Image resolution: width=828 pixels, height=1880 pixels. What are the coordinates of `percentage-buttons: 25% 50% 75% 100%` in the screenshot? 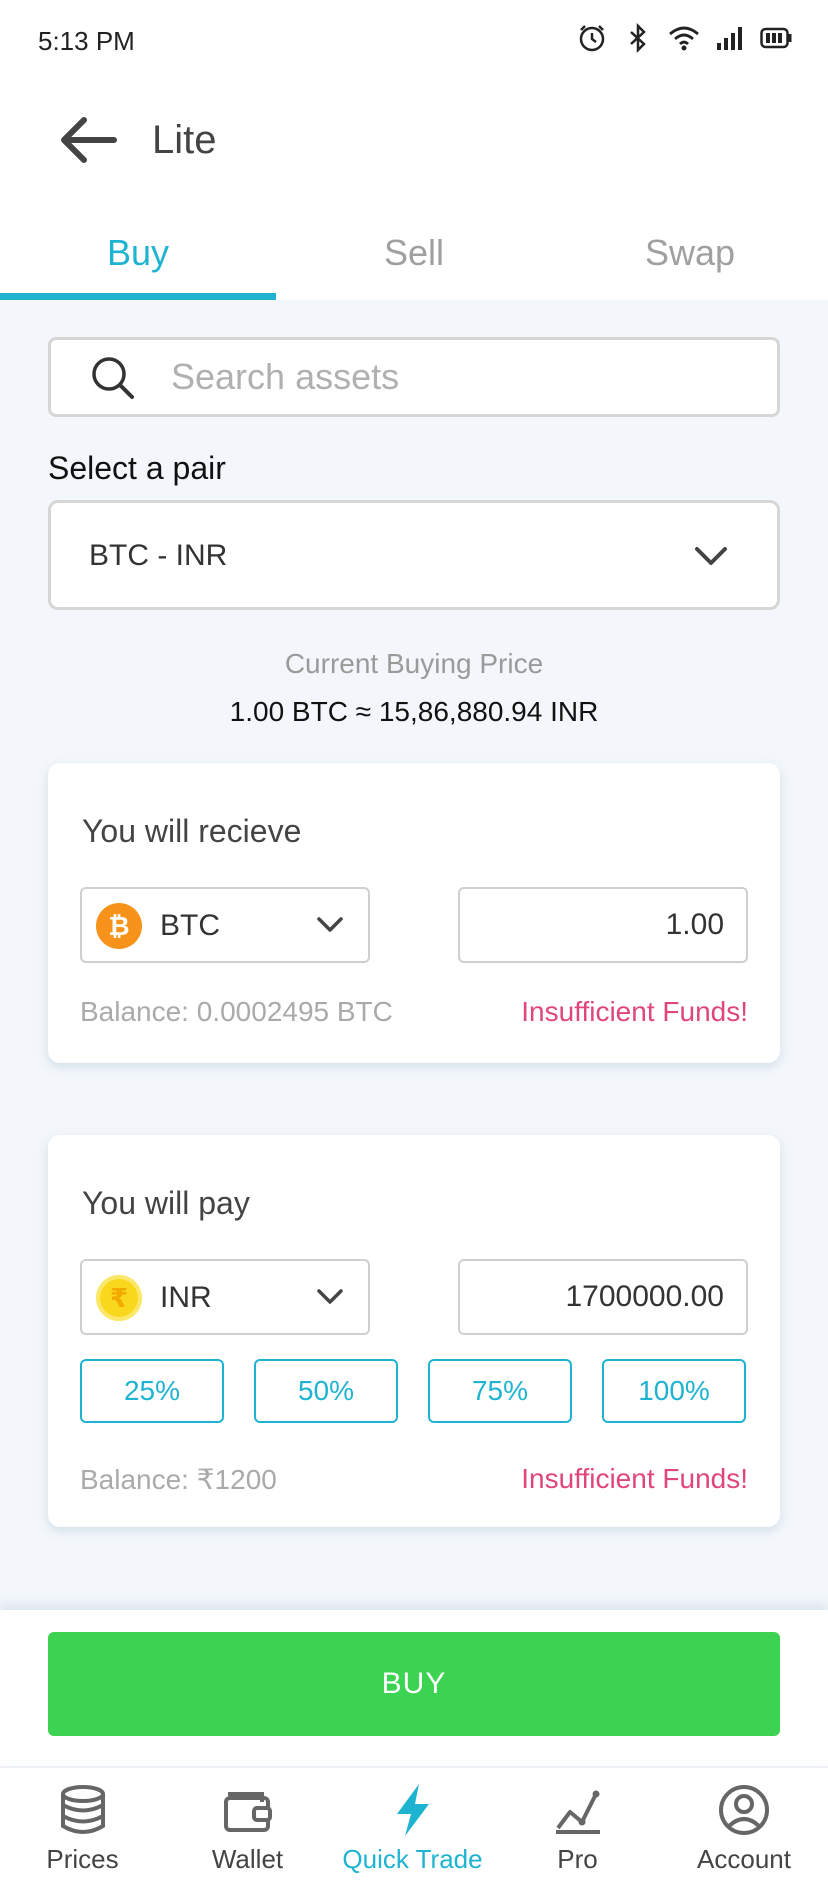 It's located at (414, 1391).